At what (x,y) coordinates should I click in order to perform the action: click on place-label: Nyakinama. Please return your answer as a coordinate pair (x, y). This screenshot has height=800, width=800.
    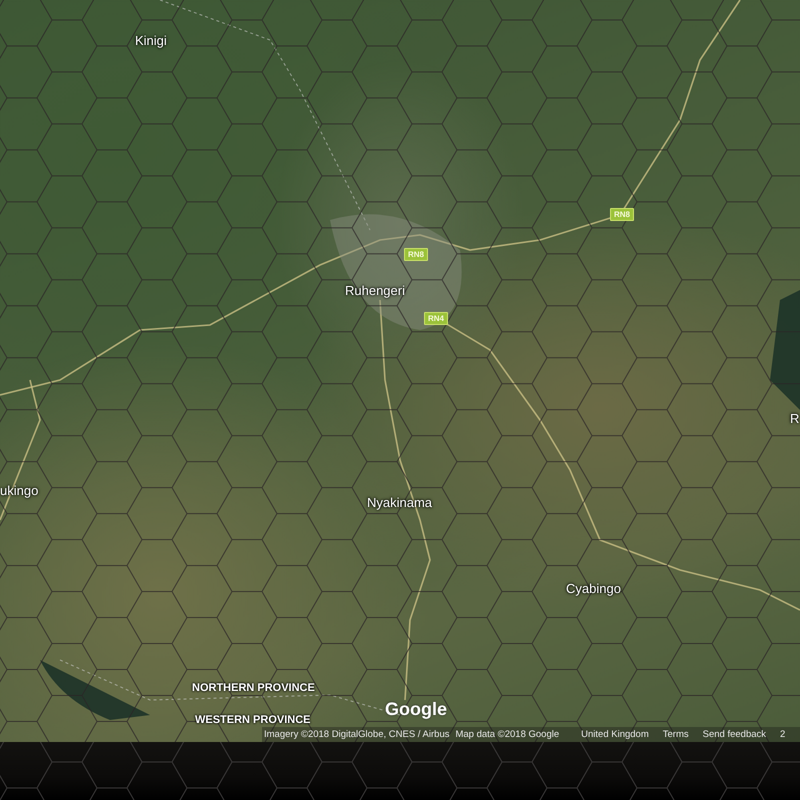
    Looking at the image, I should click on (399, 502).